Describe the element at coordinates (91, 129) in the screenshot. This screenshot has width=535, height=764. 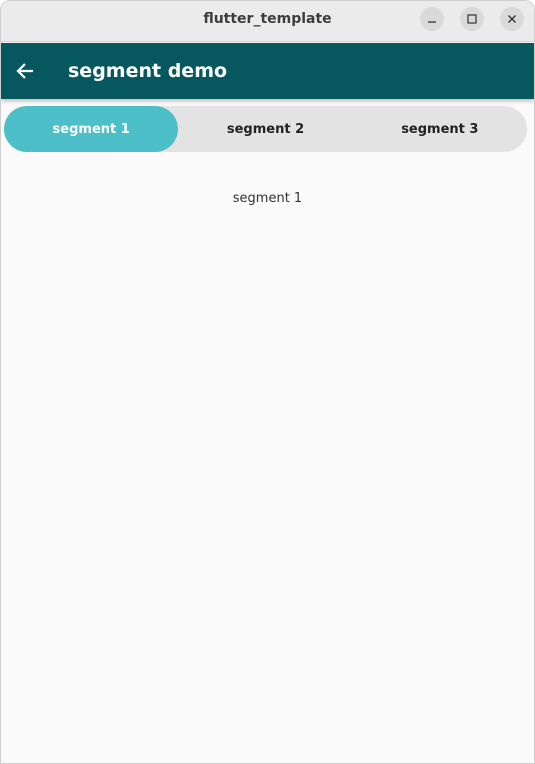
I see `segment-1: segment 1` at that location.